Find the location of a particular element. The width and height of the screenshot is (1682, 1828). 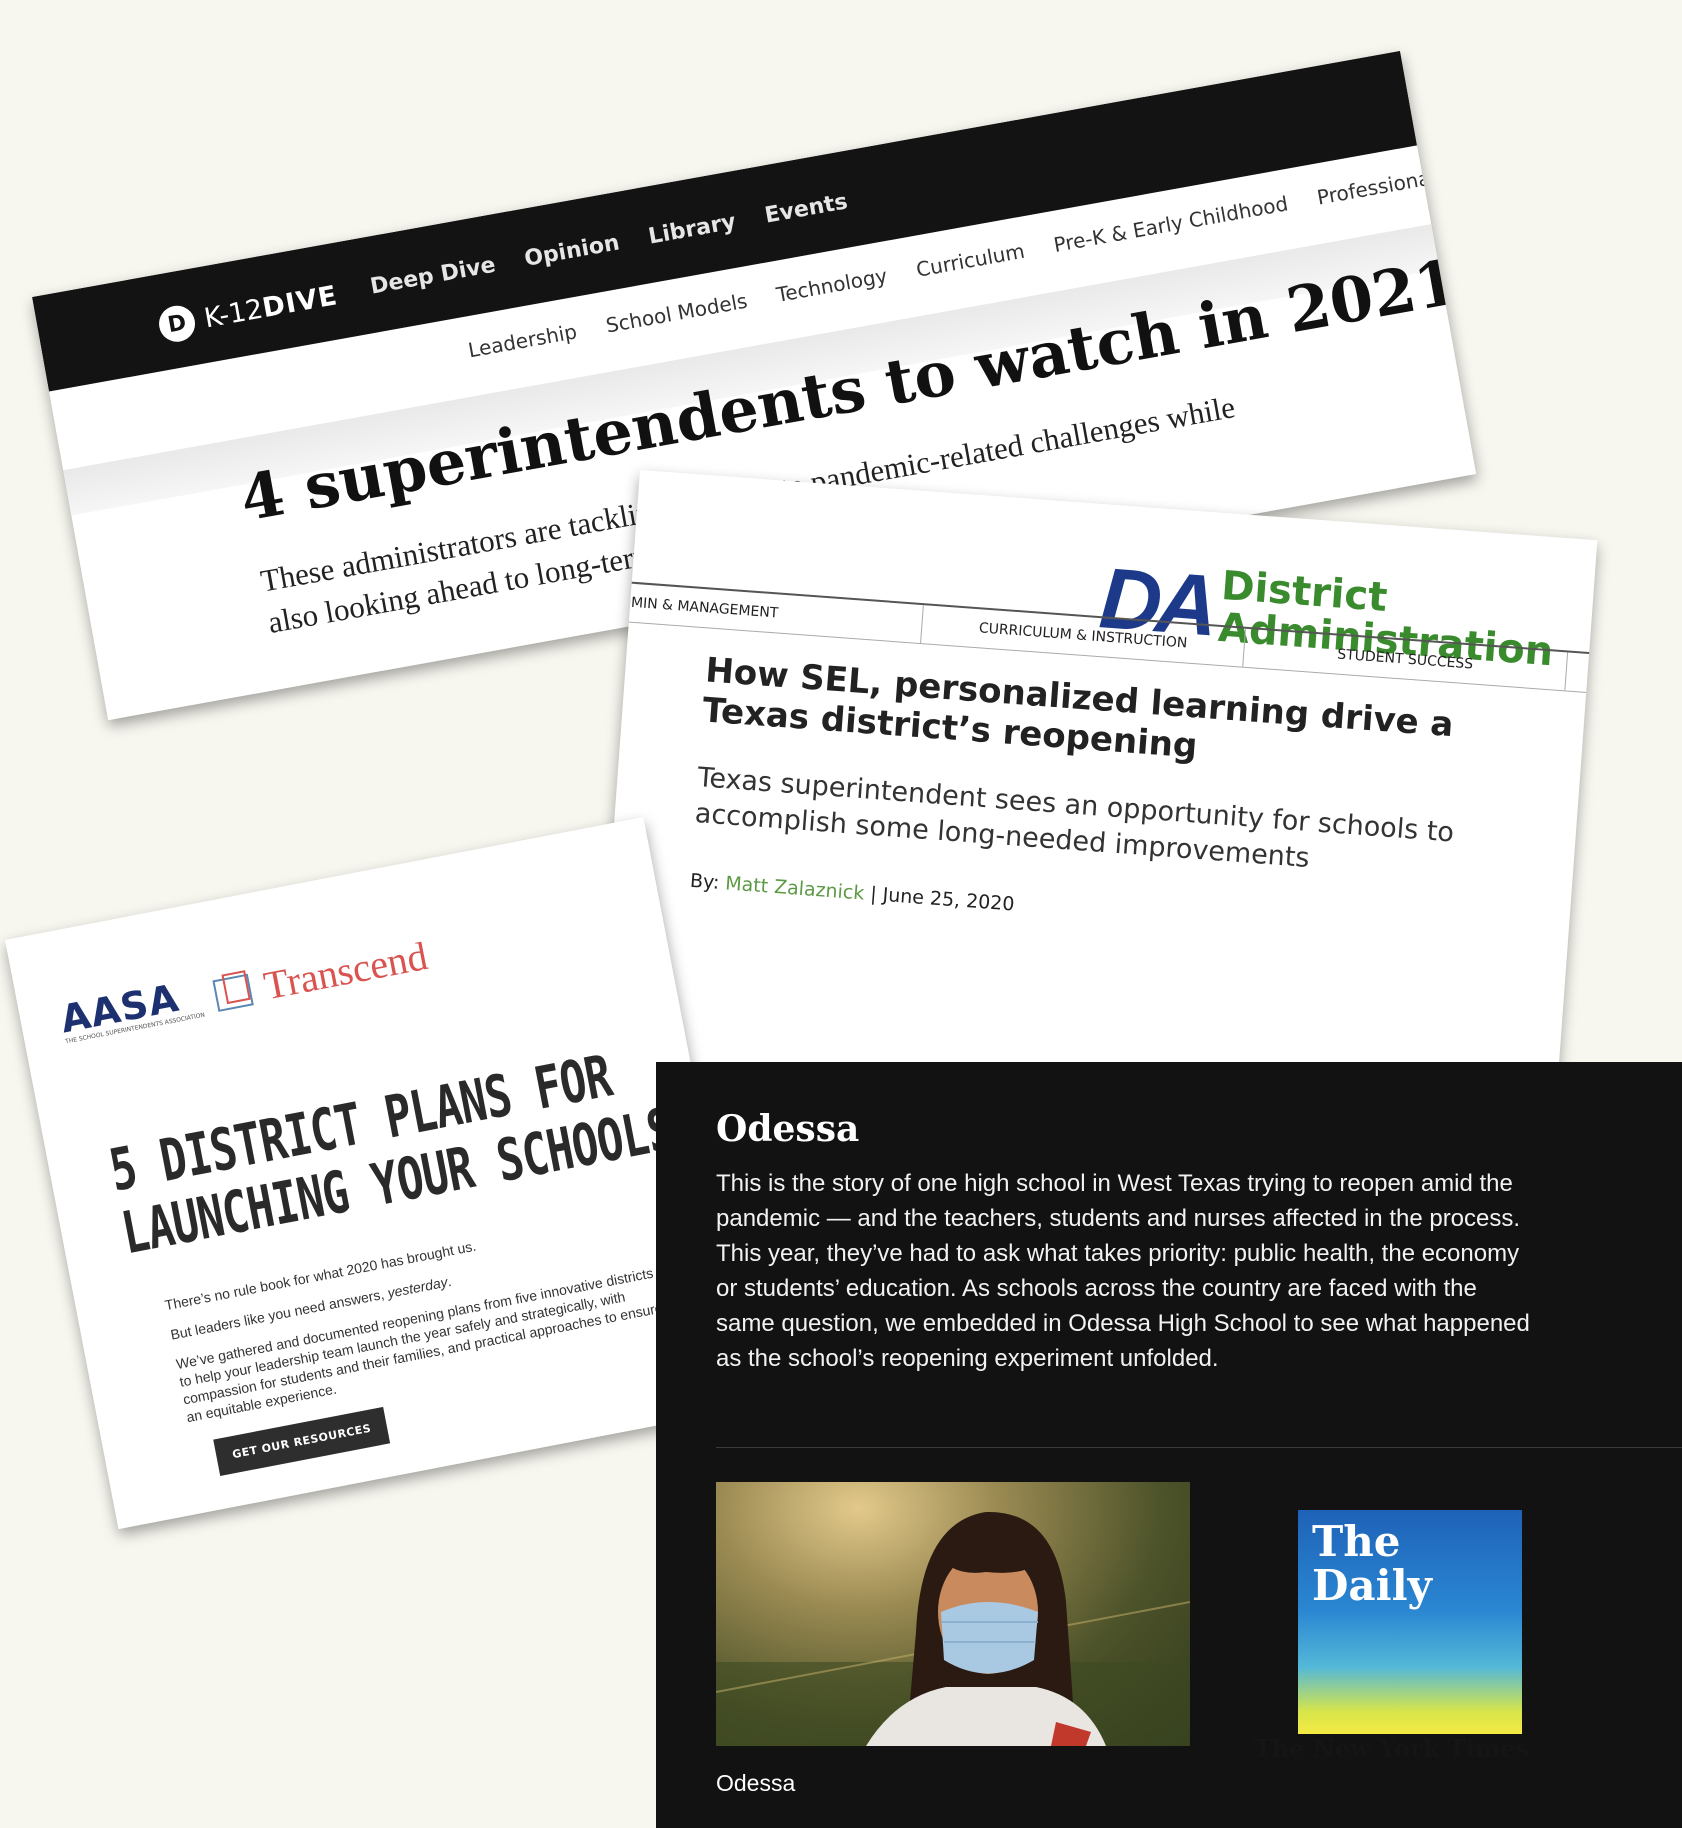

k12dive-logo-prefix: K-12 is located at coordinates (233, 314).